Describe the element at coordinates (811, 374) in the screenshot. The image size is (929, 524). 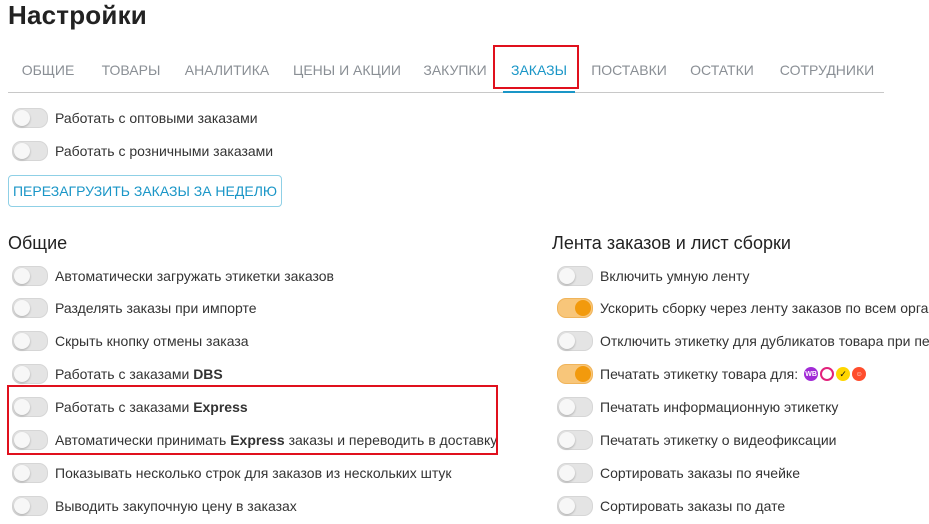
I see `wb-icon: WB` at that location.